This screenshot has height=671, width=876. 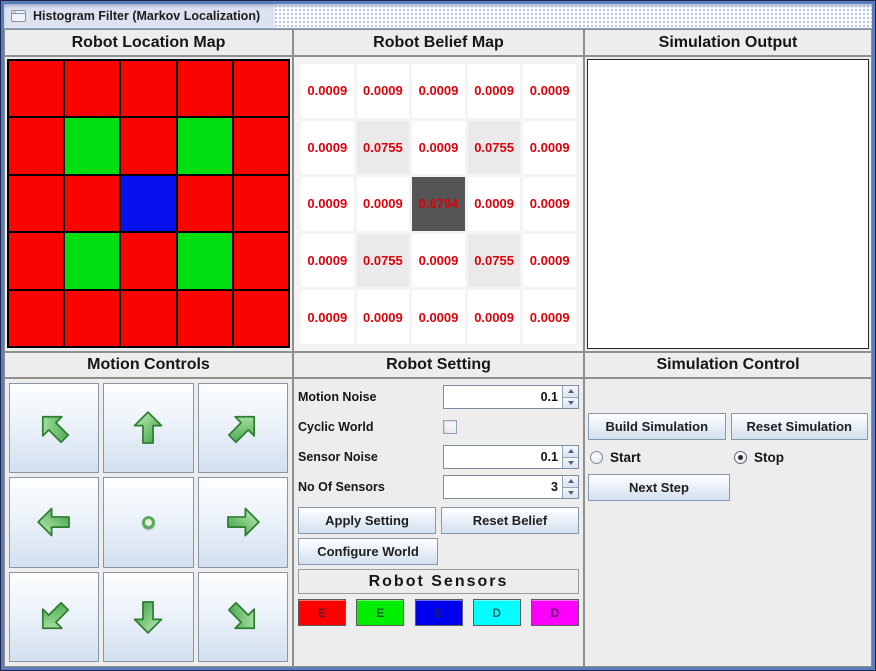 I want to click on belief-cell-r1c3: 0.0755, so click(x=494, y=147).